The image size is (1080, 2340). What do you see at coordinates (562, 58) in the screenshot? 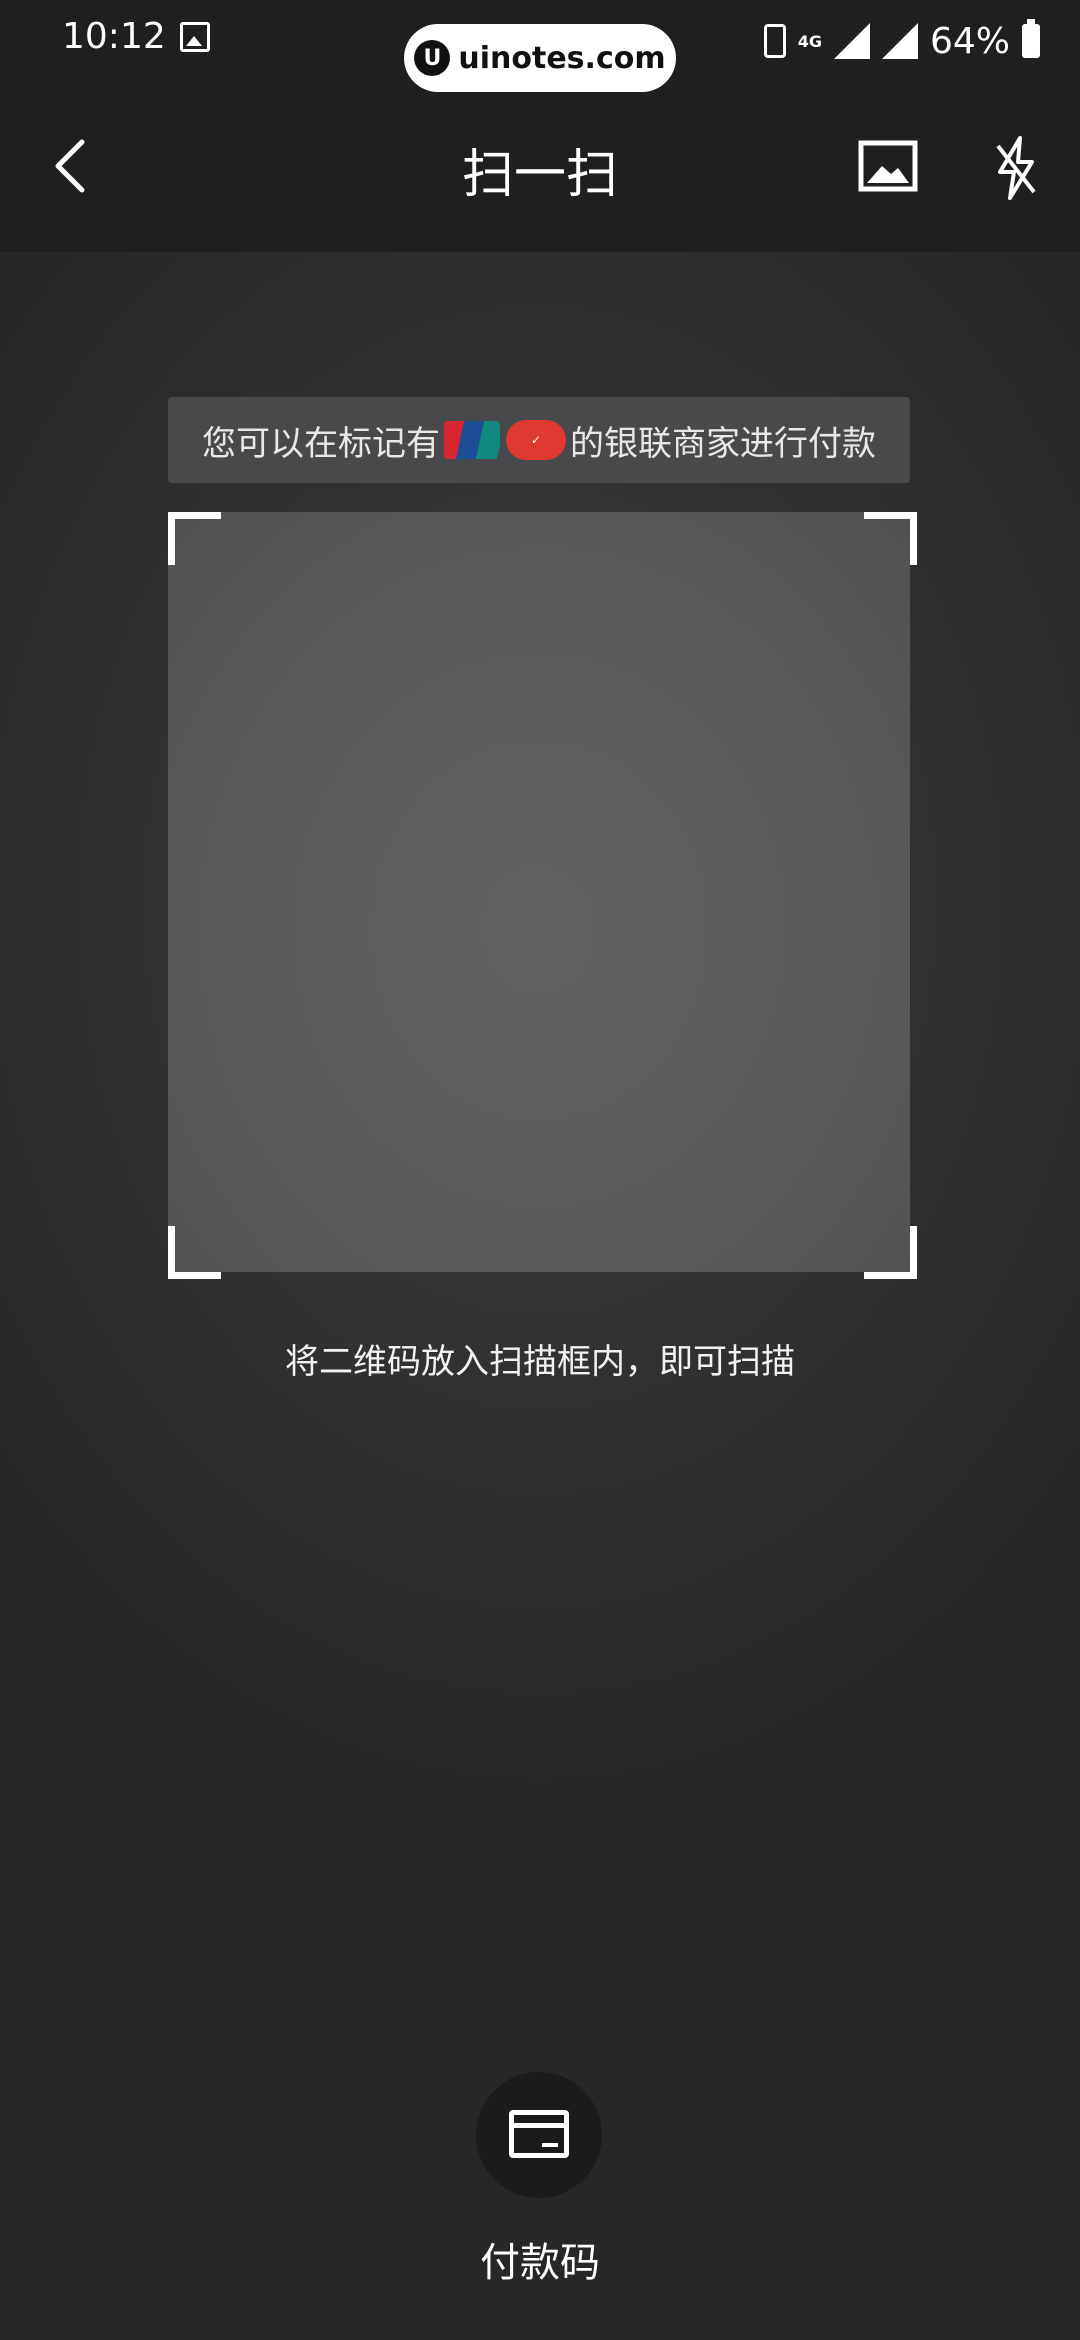
I see `watermark-text: uinotes.com` at bounding box center [562, 58].